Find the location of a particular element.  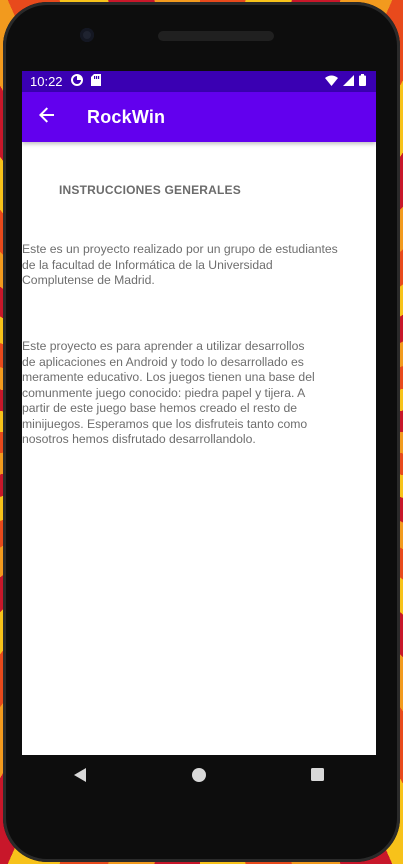

home-circle-icon is located at coordinates (199, 777).